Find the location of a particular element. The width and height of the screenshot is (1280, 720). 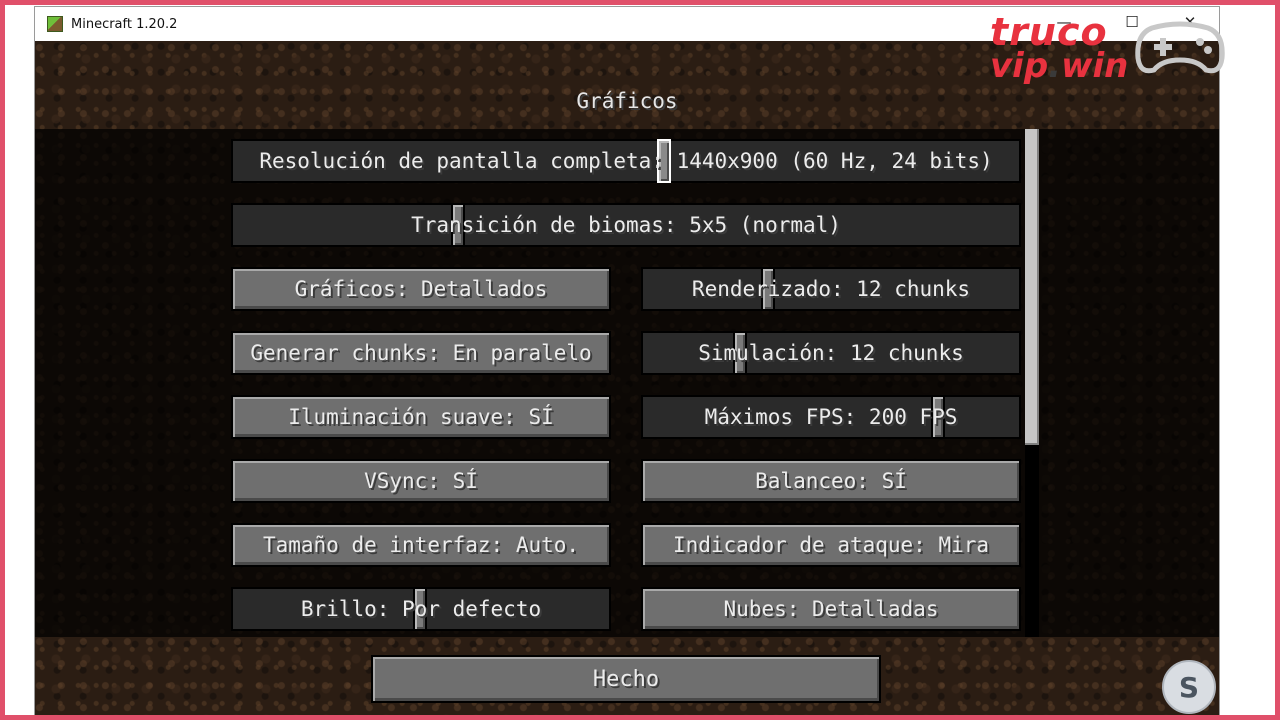

slider-label: Renderizado: 12 chunks is located at coordinates (831, 289).